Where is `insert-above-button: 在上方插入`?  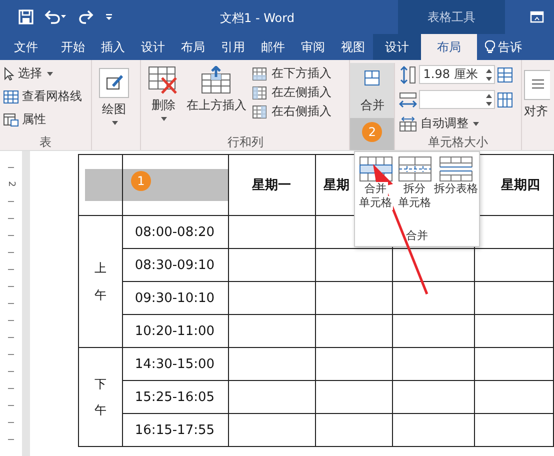 insert-above-button: 在上方插入 is located at coordinates (216, 99).